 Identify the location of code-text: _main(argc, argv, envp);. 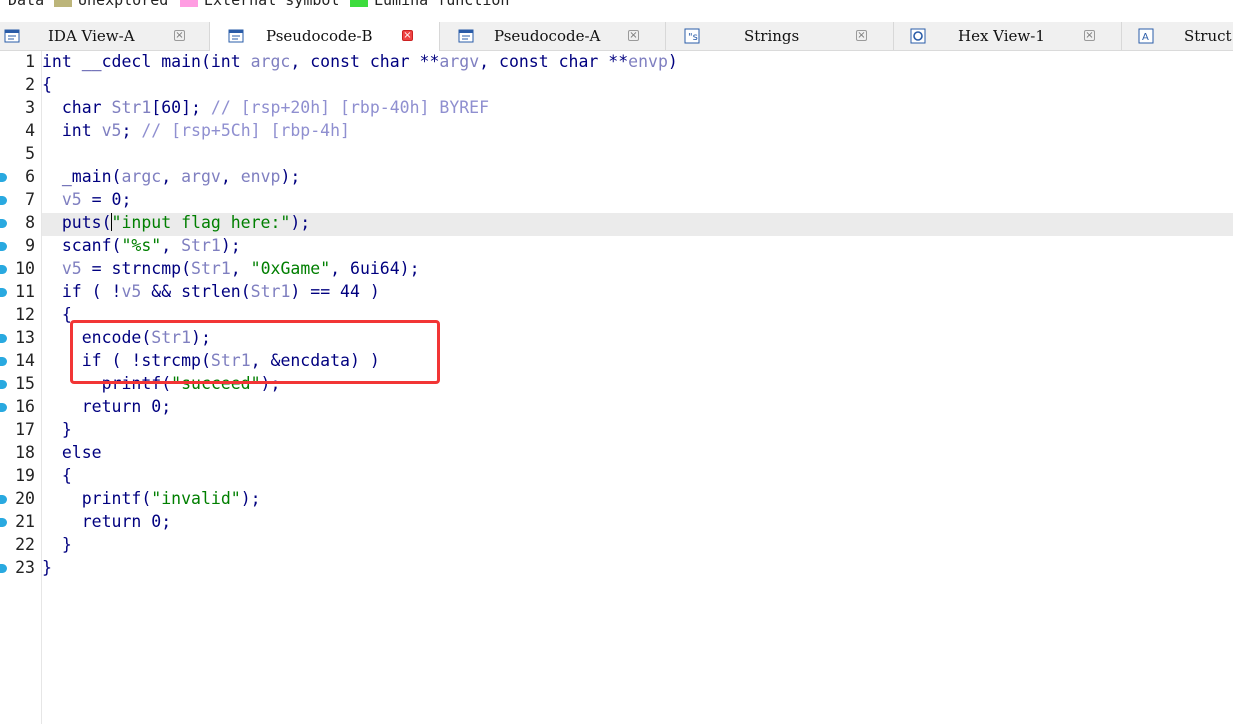
(171, 176).